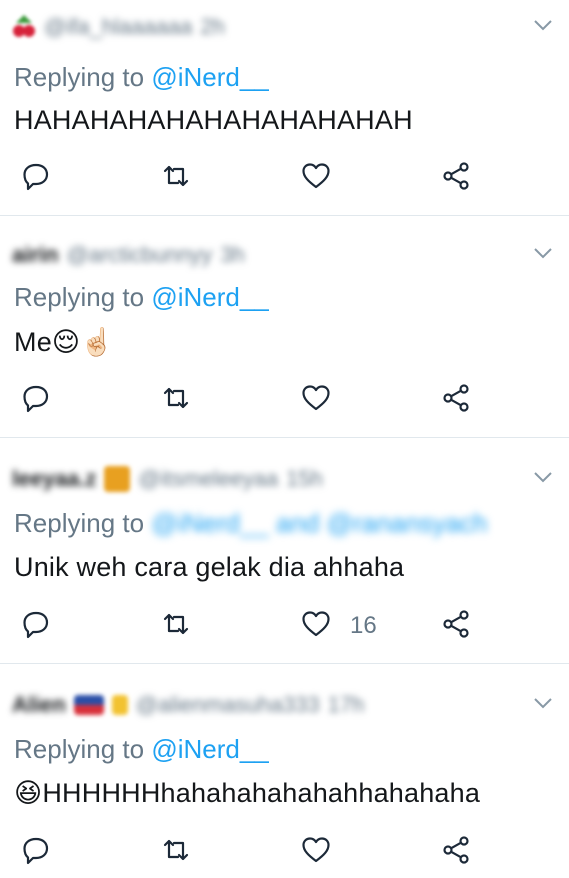 This screenshot has width=569, height=878. What do you see at coordinates (284, 624) in the screenshot?
I see `action-bar: 16` at bounding box center [284, 624].